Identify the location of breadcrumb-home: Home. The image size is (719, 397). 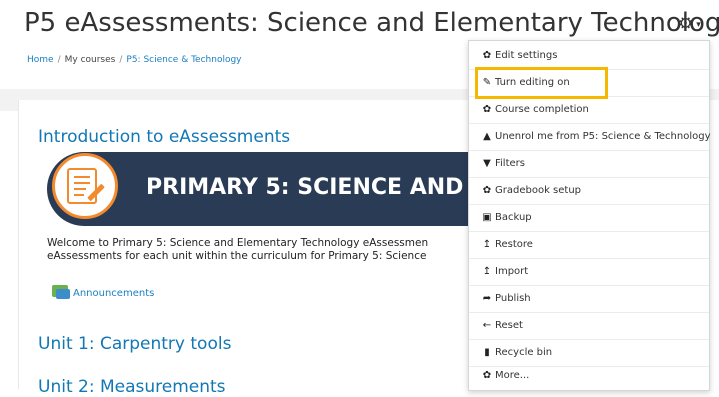
(40, 60).